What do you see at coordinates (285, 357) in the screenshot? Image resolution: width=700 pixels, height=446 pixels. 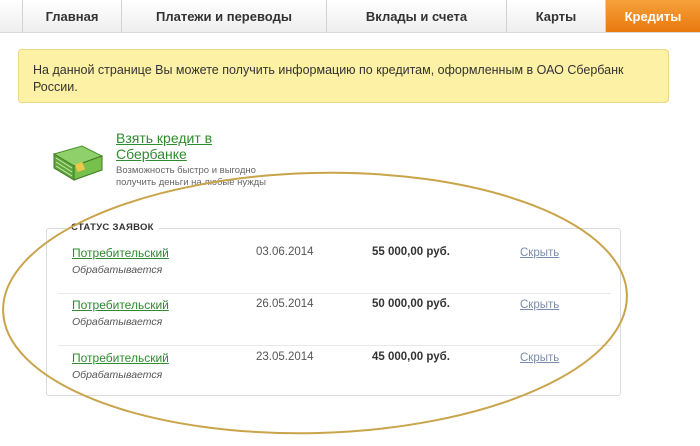 I see `date-text: 23.05.2014` at bounding box center [285, 357].